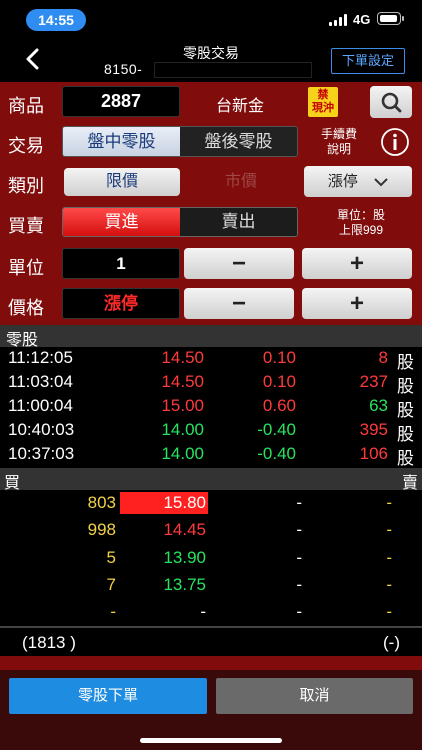 The height and width of the screenshot is (750, 422). What do you see at coordinates (239, 263) in the screenshot?
I see `unit-decrement-button: −` at bounding box center [239, 263].